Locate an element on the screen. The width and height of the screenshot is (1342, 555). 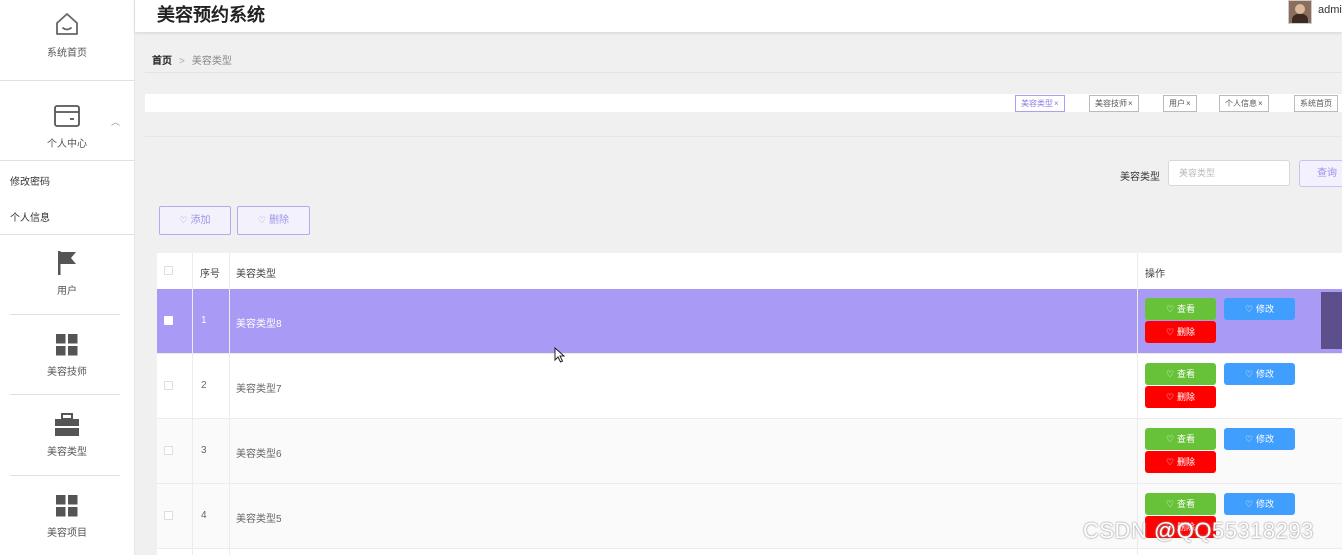
avatar is located at coordinates (1300, 12).